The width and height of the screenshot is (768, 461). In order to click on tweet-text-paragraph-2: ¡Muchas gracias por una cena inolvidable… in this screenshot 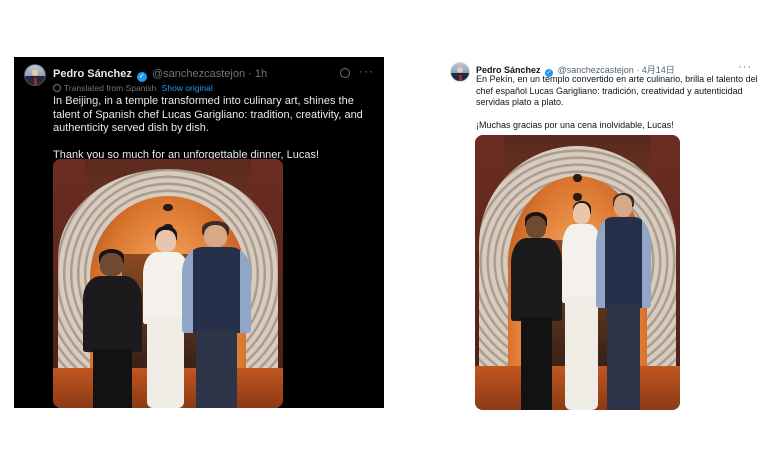, I will do `click(575, 125)`.